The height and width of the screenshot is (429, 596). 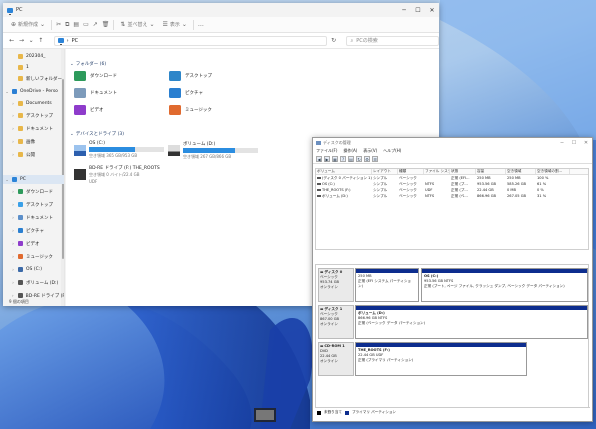 What do you see at coordinates (385, 171) in the screenshot?
I see `column-header: レイアウト` at bounding box center [385, 171].